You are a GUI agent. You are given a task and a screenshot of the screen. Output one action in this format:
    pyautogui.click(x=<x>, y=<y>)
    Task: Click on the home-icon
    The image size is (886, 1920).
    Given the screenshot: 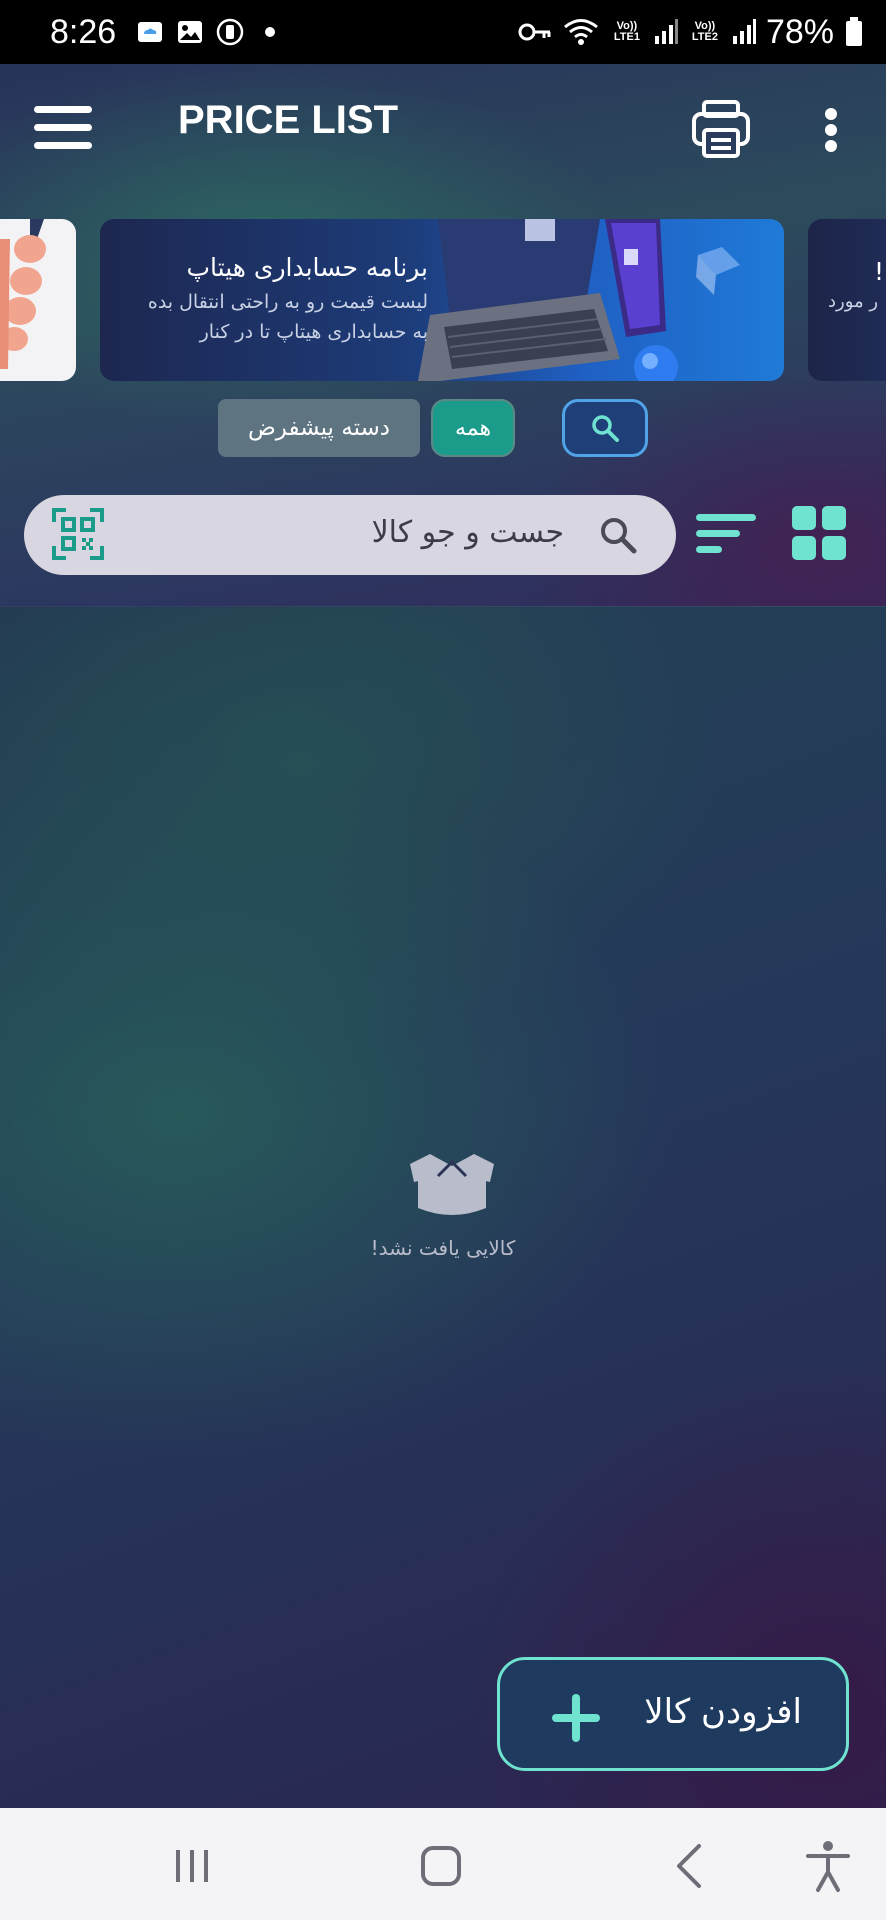 What is the action you would take?
    pyautogui.click(x=441, y=1866)
    